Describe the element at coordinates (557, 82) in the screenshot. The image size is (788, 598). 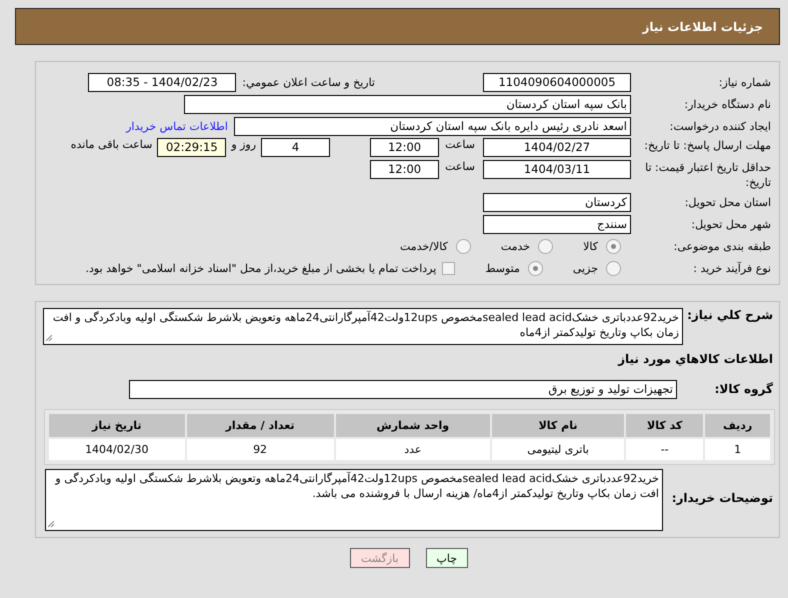
I see `need-number-field: 1104090604000005` at that location.